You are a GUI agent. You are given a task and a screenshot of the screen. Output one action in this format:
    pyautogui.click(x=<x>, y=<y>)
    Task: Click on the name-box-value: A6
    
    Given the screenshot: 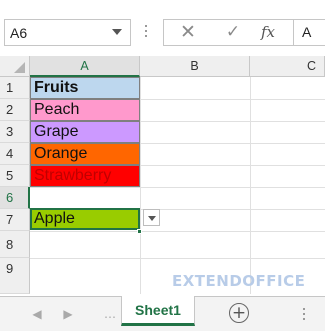 What is the action you would take?
    pyautogui.click(x=19, y=33)
    